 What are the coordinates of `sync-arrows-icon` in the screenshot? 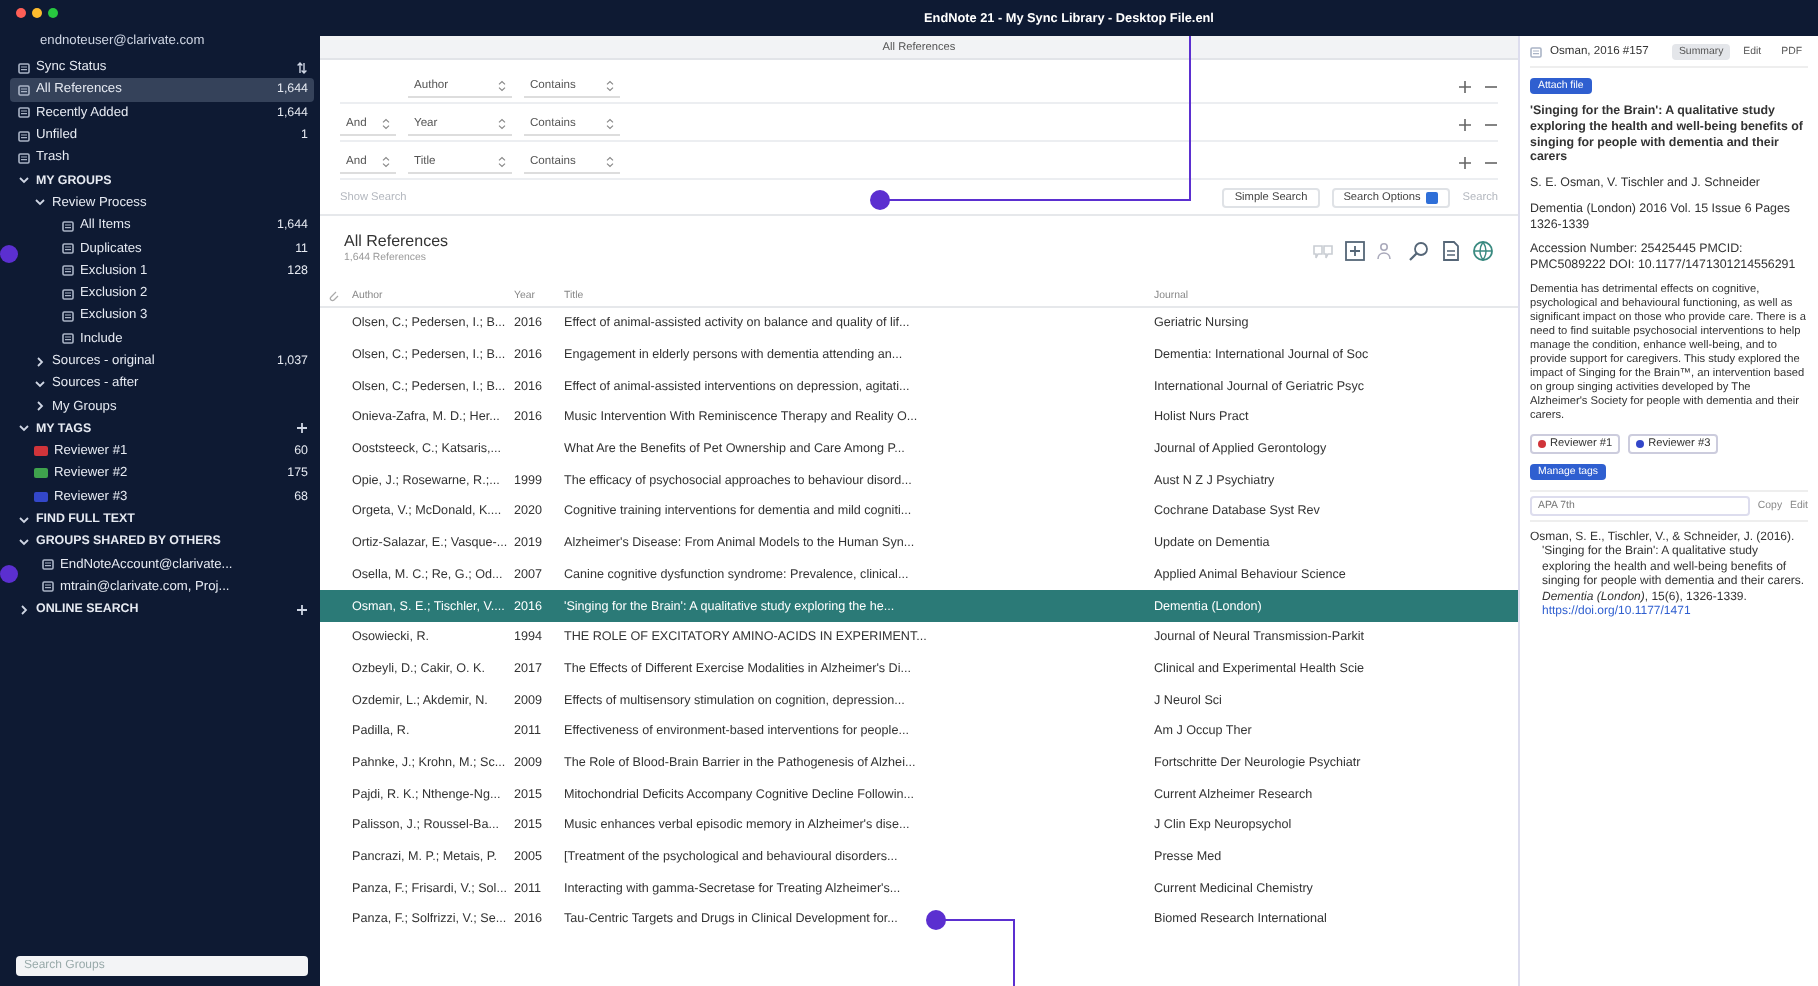 It's located at (302, 67).